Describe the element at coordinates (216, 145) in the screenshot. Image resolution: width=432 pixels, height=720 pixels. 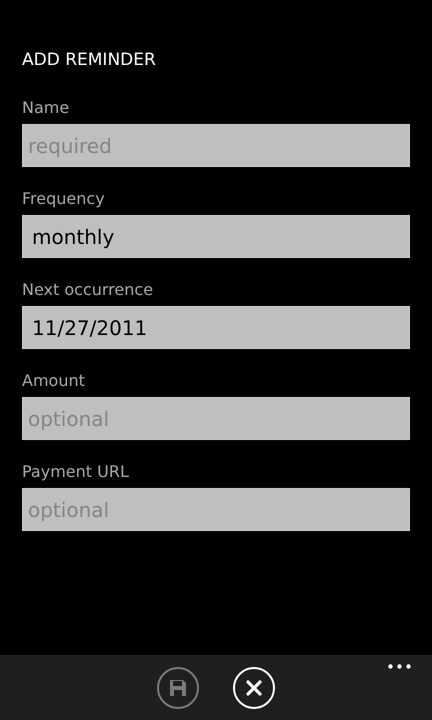
I see `input-field: required` at that location.